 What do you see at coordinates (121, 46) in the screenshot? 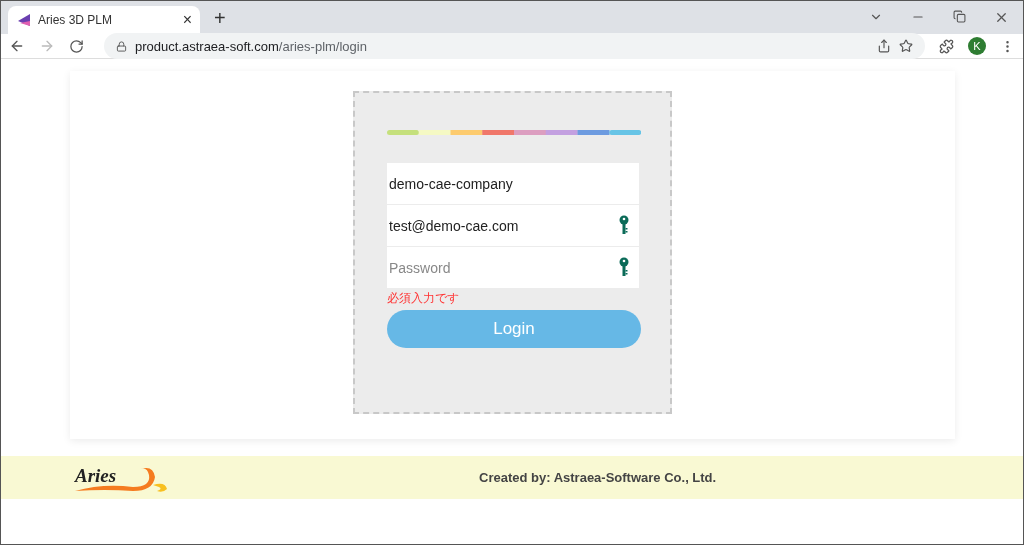
I see `lock-icon` at bounding box center [121, 46].